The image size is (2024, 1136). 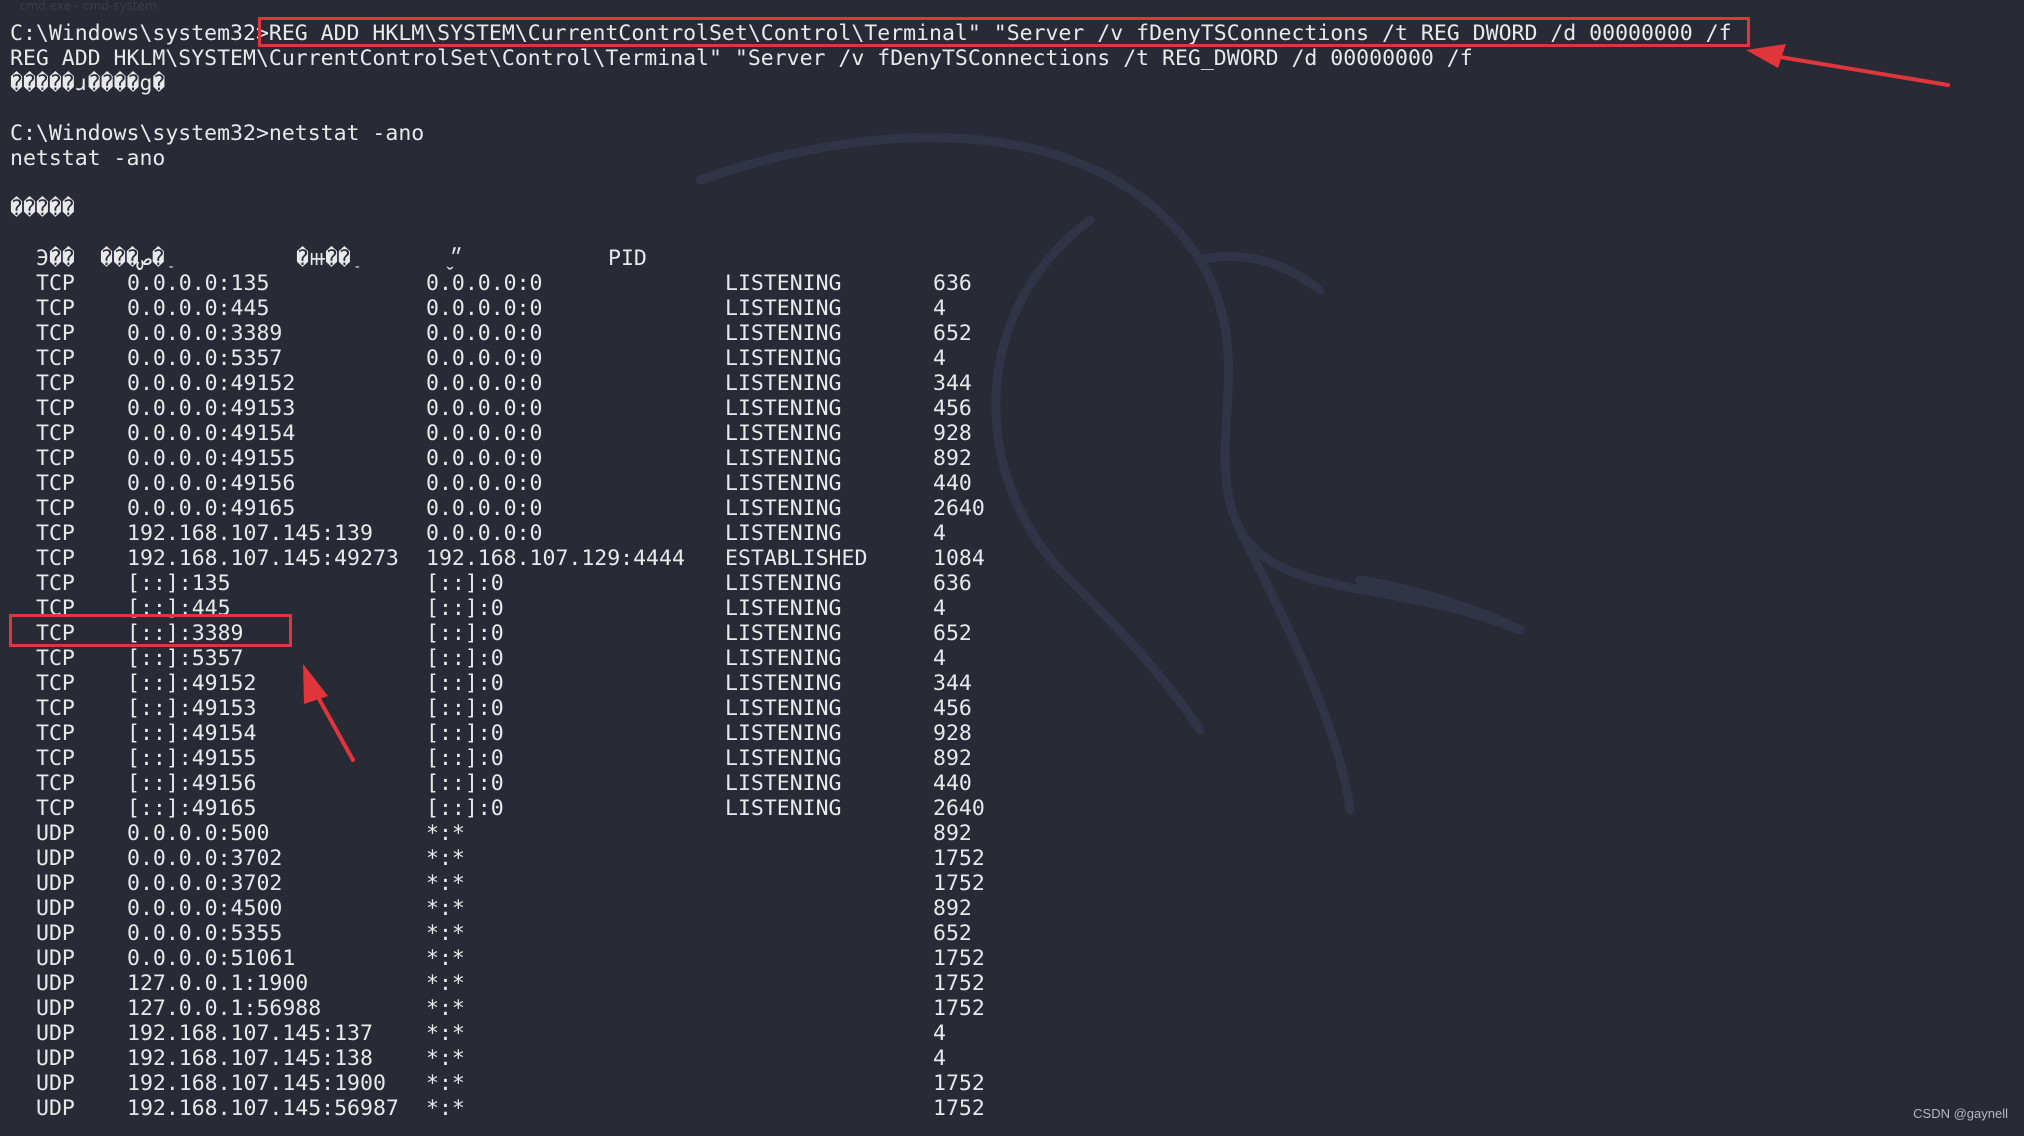 What do you see at coordinates (250, 1058) in the screenshot?
I see `local-address-cell: 192.168.107.145:138` at bounding box center [250, 1058].